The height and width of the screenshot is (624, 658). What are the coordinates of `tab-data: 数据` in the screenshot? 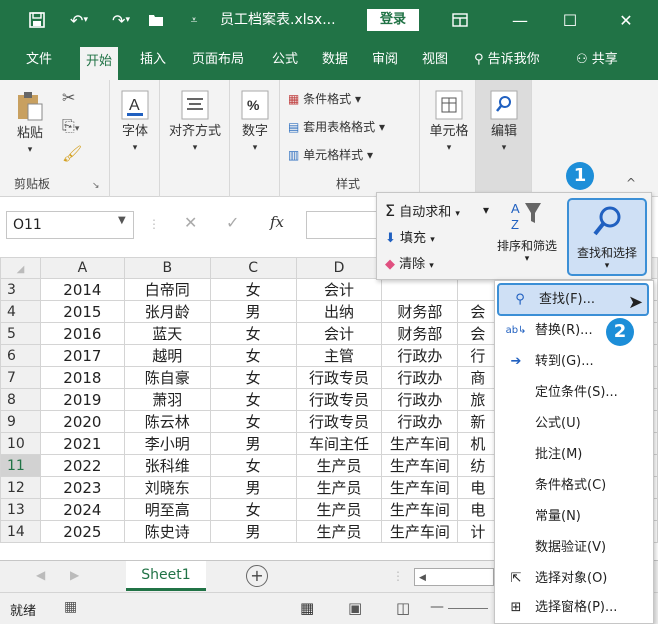 It's located at (335, 60).